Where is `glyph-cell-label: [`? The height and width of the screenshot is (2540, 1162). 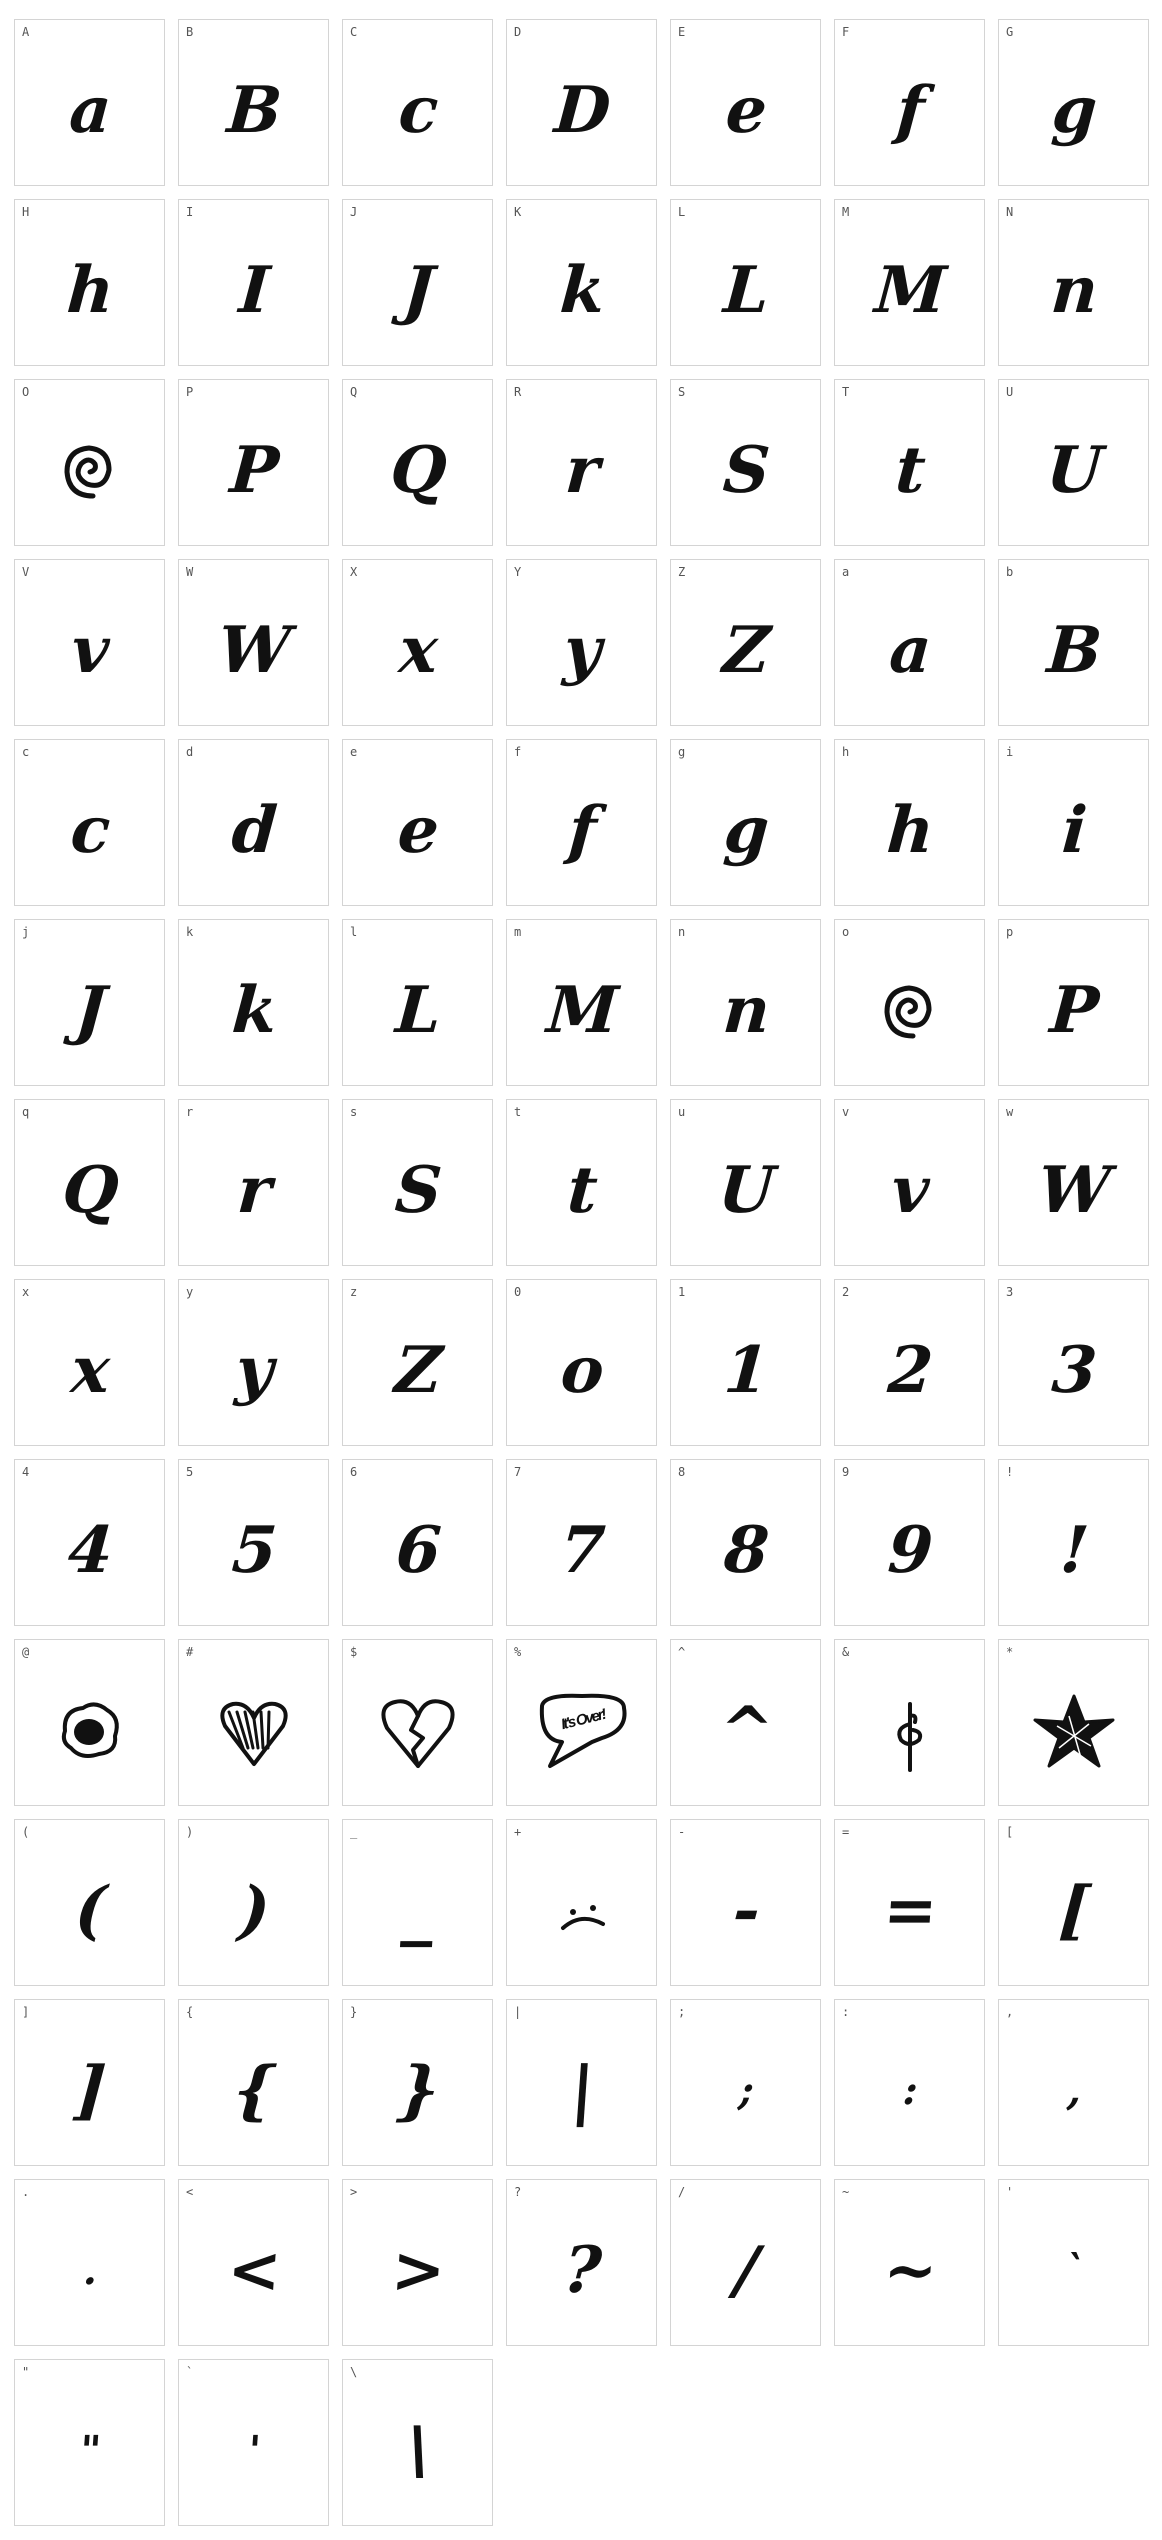 glyph-cell-label: [ is located at coordinates (1010, 1832).